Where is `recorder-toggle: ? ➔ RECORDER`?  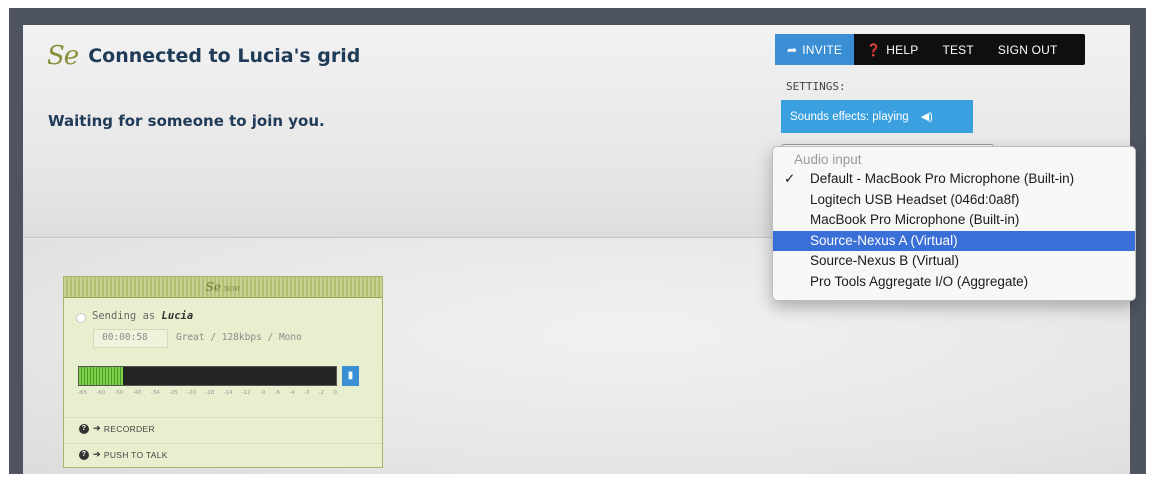 recorder-toggle: ? ➔ RECORDER is located at coordinates (223, 428).